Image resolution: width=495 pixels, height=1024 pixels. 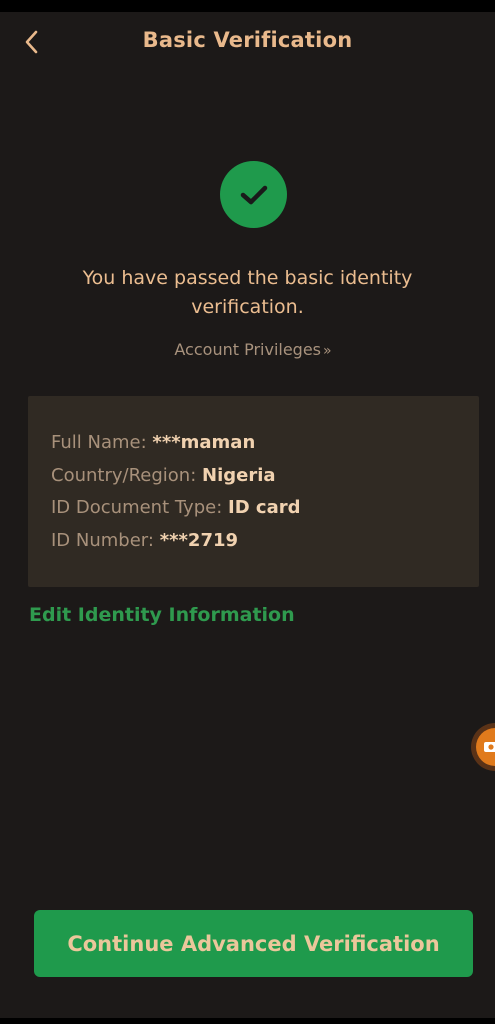 I want to click on id-number-label: ID Number:, so click(x=102, y=540).